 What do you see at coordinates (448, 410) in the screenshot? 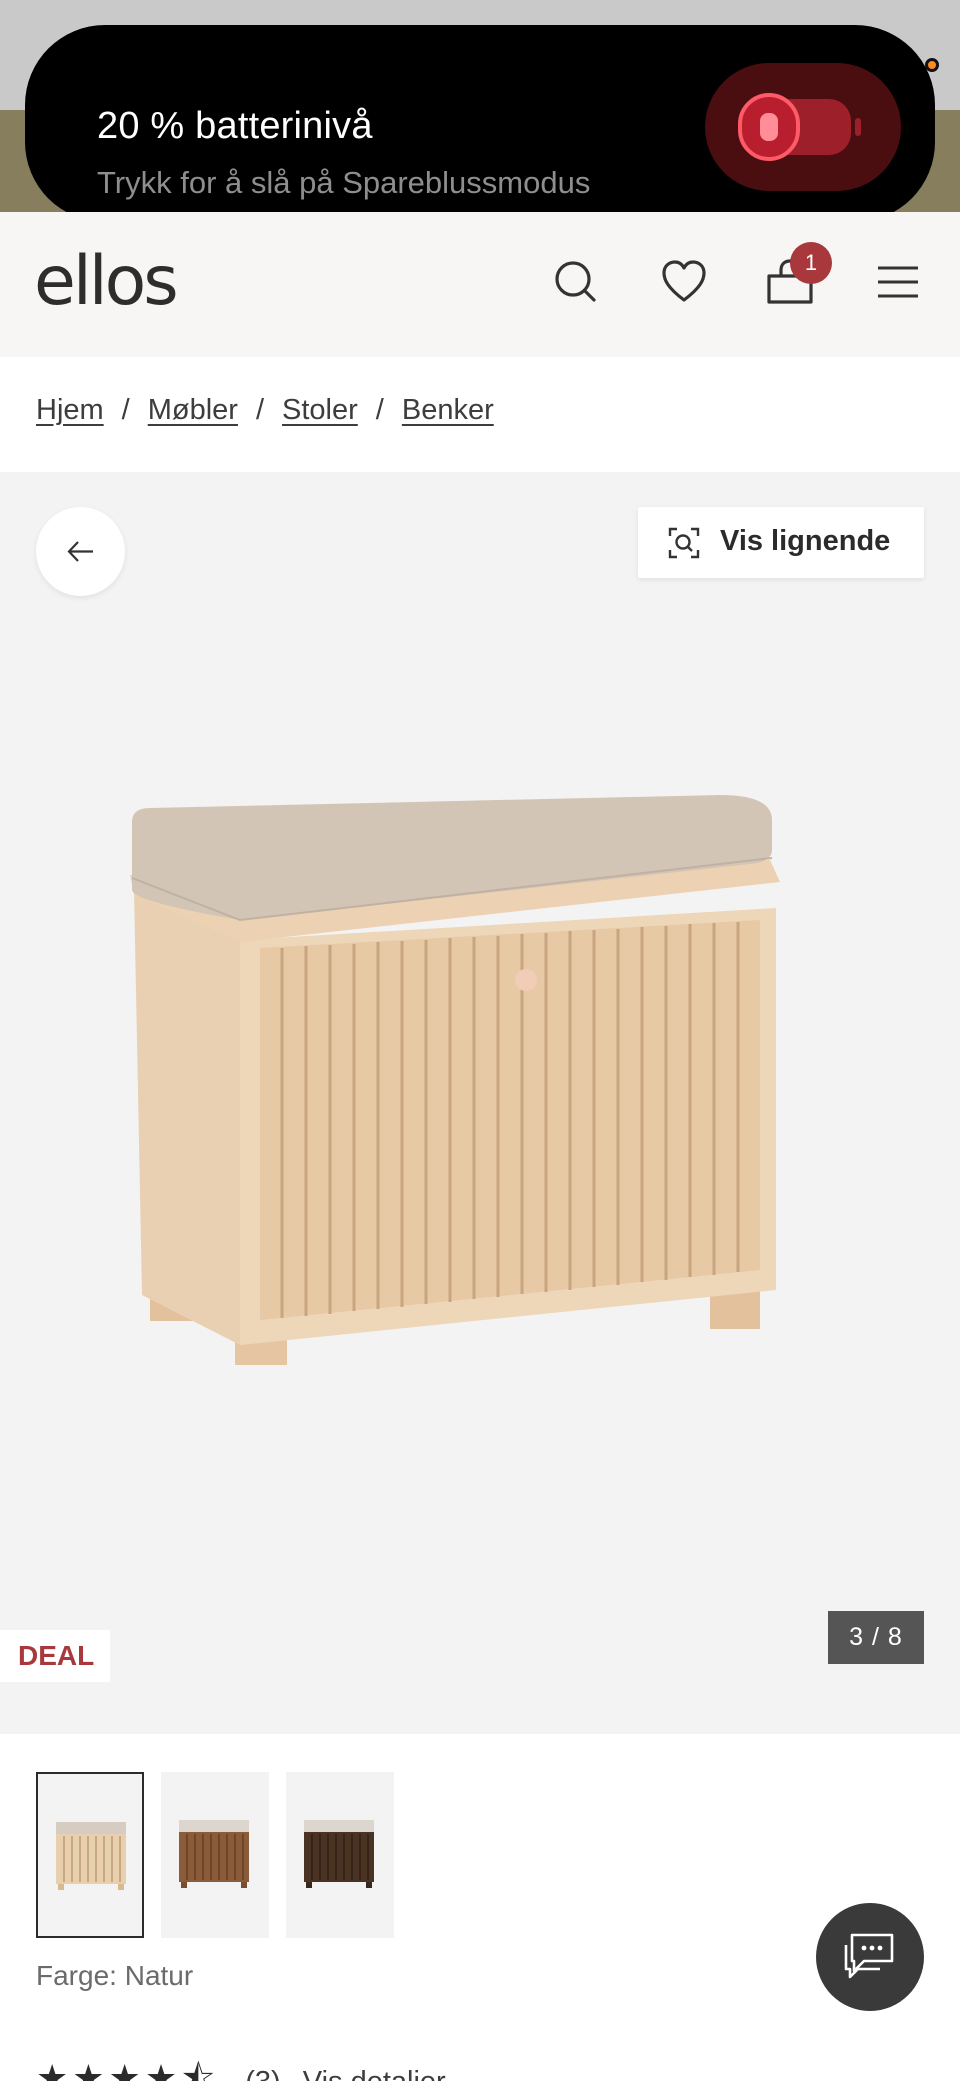
I see `breadcrumb-benches: Benker` at bounding box center [448, 410].